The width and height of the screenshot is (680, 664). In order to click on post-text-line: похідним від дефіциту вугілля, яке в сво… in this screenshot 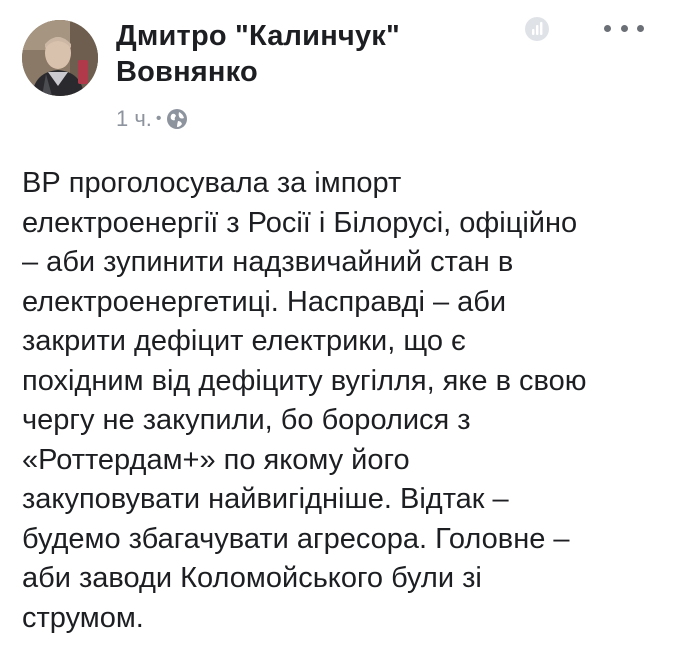, I will do `click(304, 380)`.